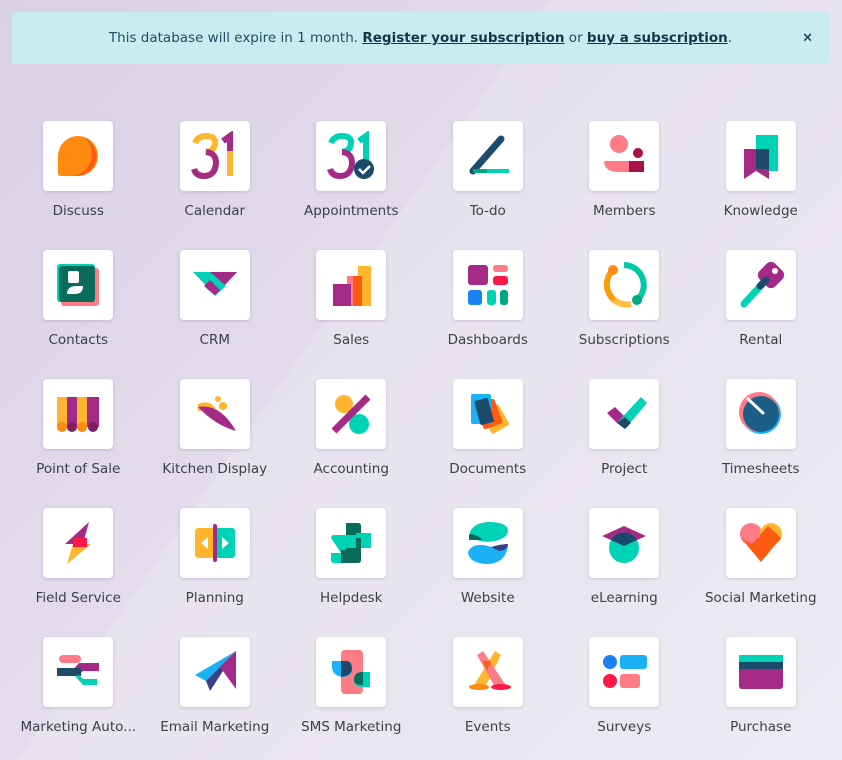 This screenshot has width=842, height=760. I want to click on app-knowledge: Knowledge, so click(761, 185).